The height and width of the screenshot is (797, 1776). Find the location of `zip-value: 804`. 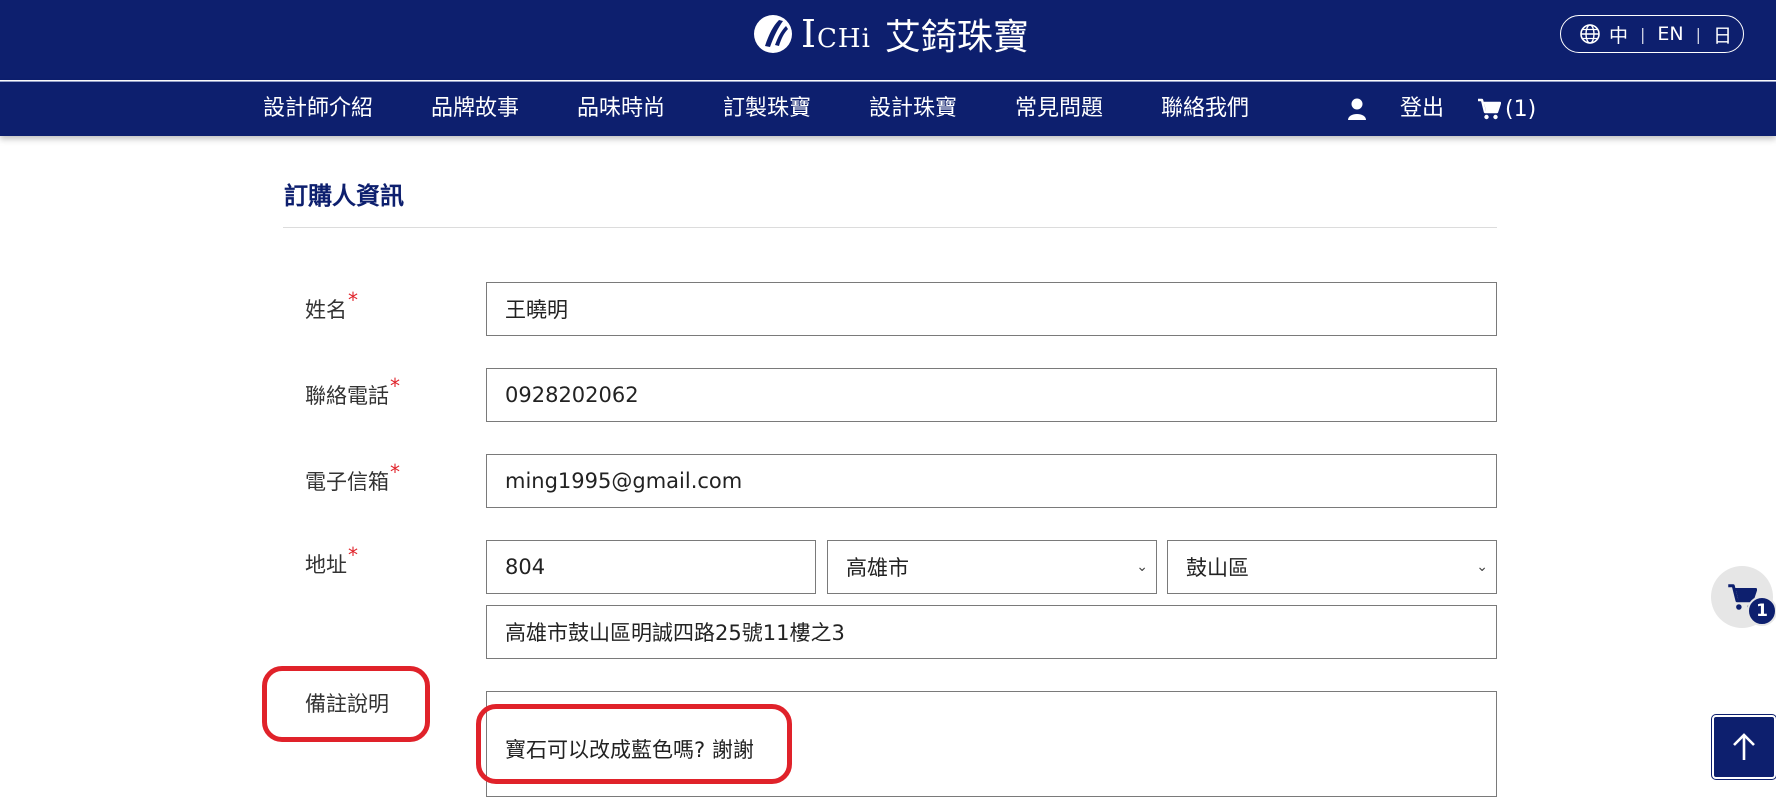

zip-value: 804 is located at coordinates (525, 567).